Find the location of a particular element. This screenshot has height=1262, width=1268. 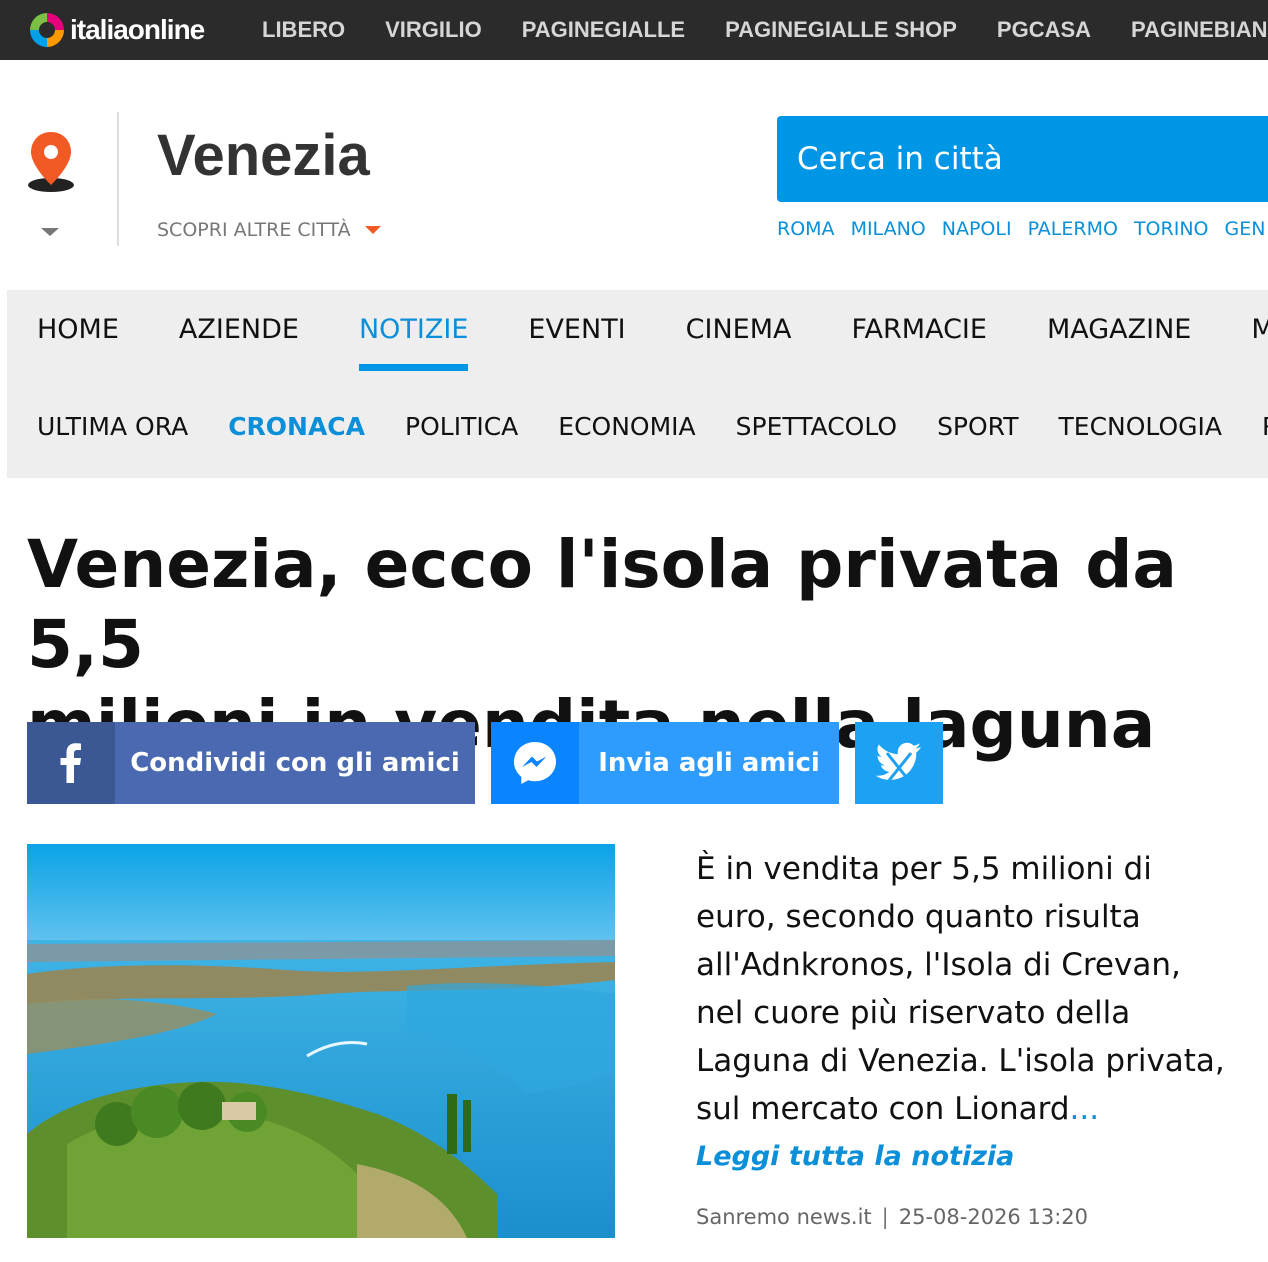

other-cities-label: SCOPRI ALTRE CITTÀ is located at coordinates (254, 230).